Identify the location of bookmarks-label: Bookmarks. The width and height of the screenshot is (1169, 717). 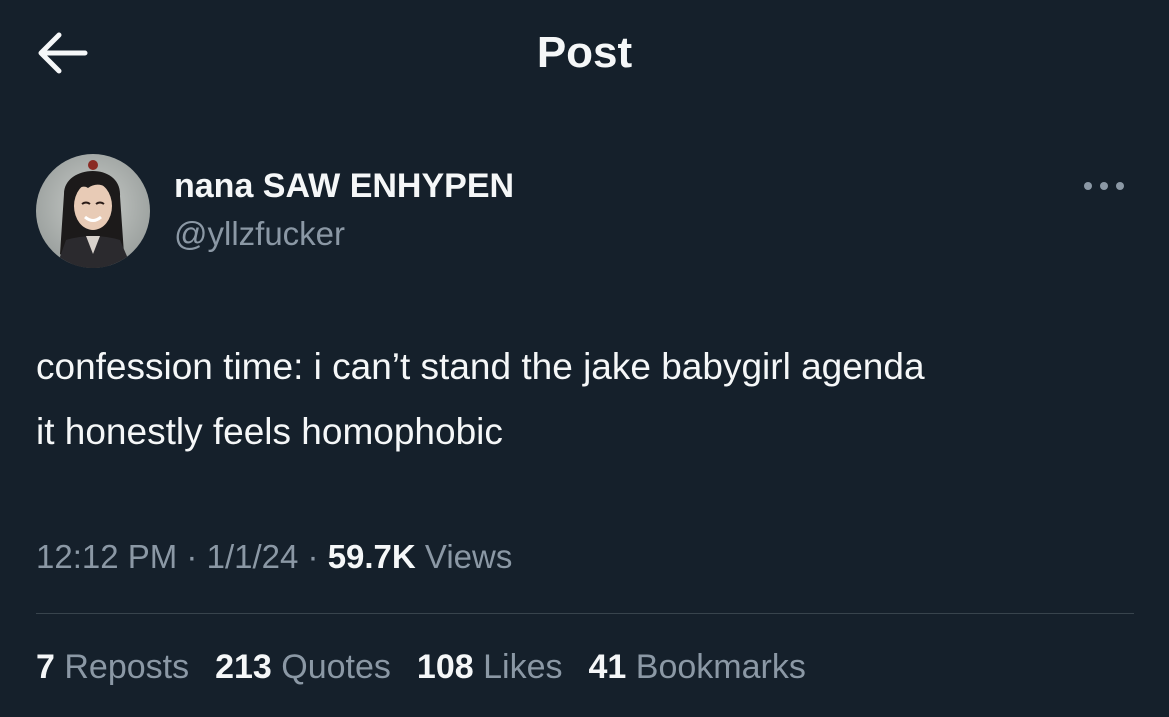
(720, 667).